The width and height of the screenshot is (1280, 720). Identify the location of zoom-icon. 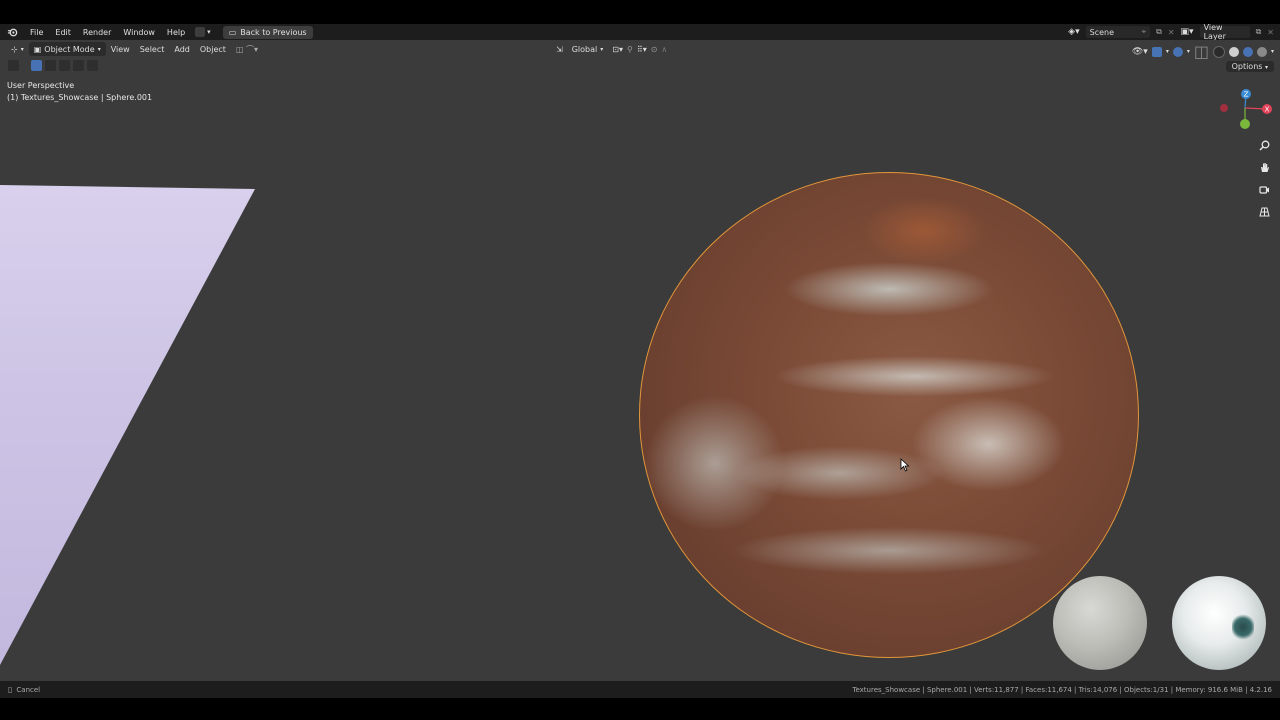
(1264, 145).